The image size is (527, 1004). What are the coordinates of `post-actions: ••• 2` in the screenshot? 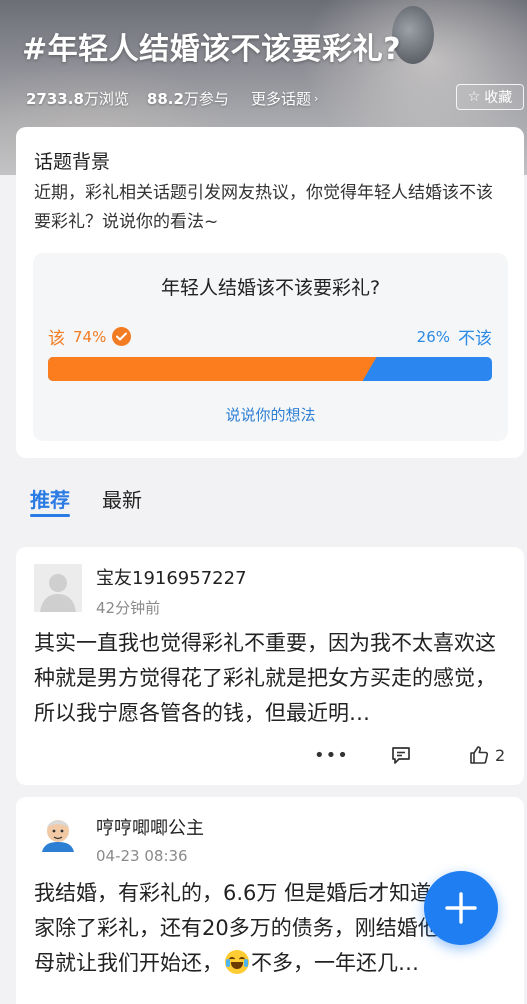 It's located at (270, 757).